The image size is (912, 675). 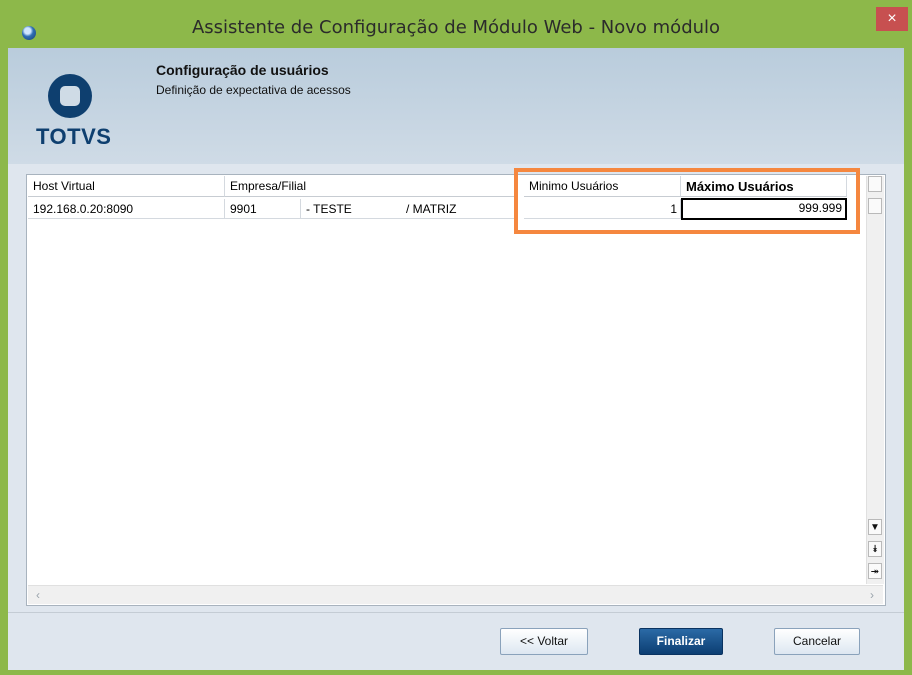 I want to click on cell-filial: / MATRIZ, so click(x=458, y=209).